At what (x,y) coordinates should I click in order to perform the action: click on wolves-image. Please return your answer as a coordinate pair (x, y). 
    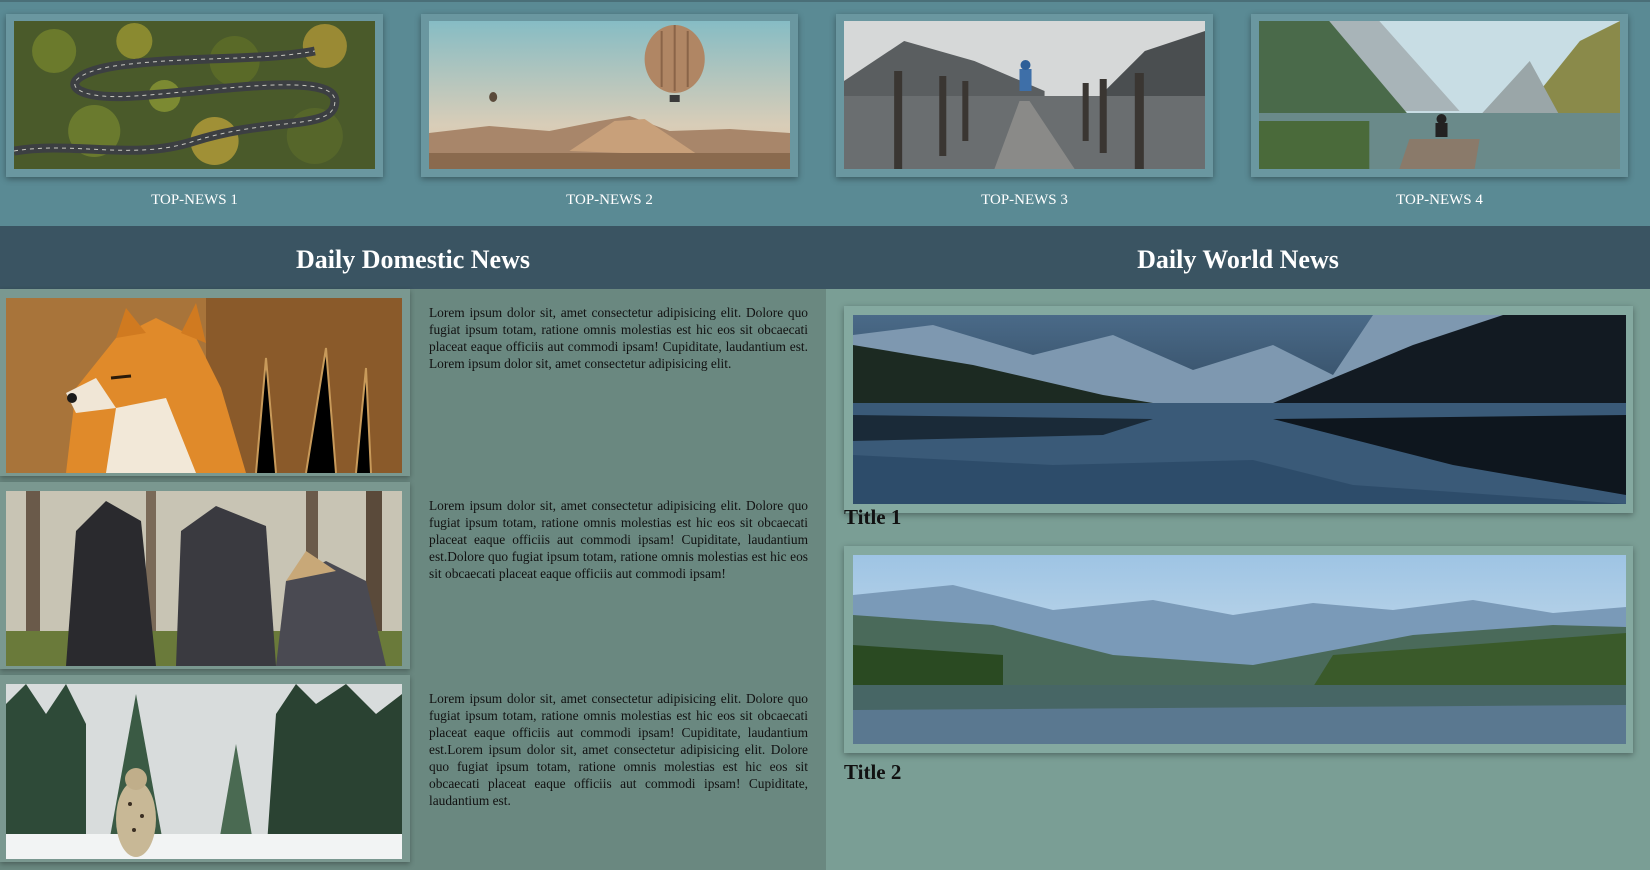
    Looking at the image, I should click on (204, 578).